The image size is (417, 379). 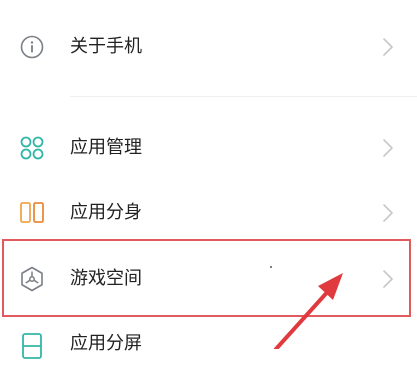 I want to click on app-grid-icon, so click(x=32, y=148).